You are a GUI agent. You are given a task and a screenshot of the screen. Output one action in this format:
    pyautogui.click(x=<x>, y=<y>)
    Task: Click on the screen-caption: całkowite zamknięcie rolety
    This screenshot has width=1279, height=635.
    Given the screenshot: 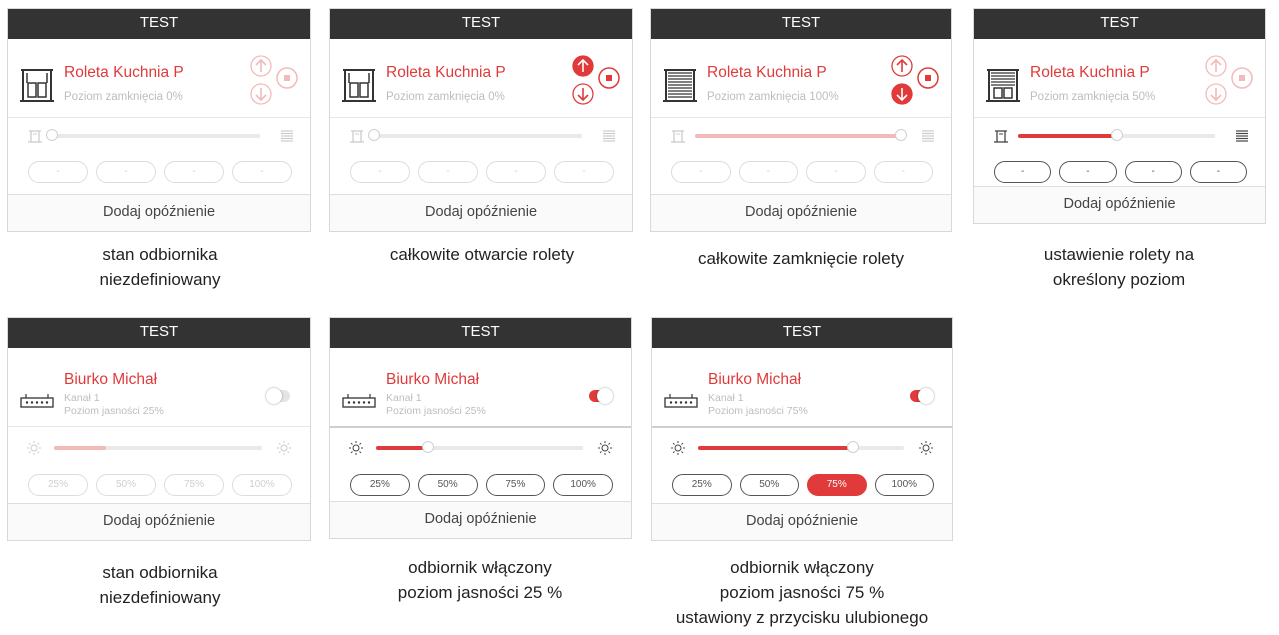 What is the action you would take?
    pyautogui.click(x=801, y=258)
    